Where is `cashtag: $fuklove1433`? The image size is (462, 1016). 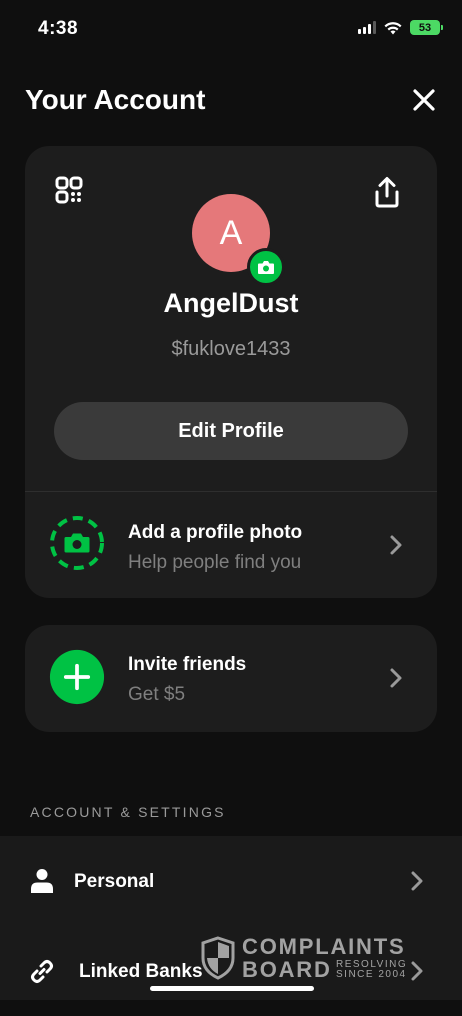 cashtag: $fuklove1433 is located at coordinates (231, 349).